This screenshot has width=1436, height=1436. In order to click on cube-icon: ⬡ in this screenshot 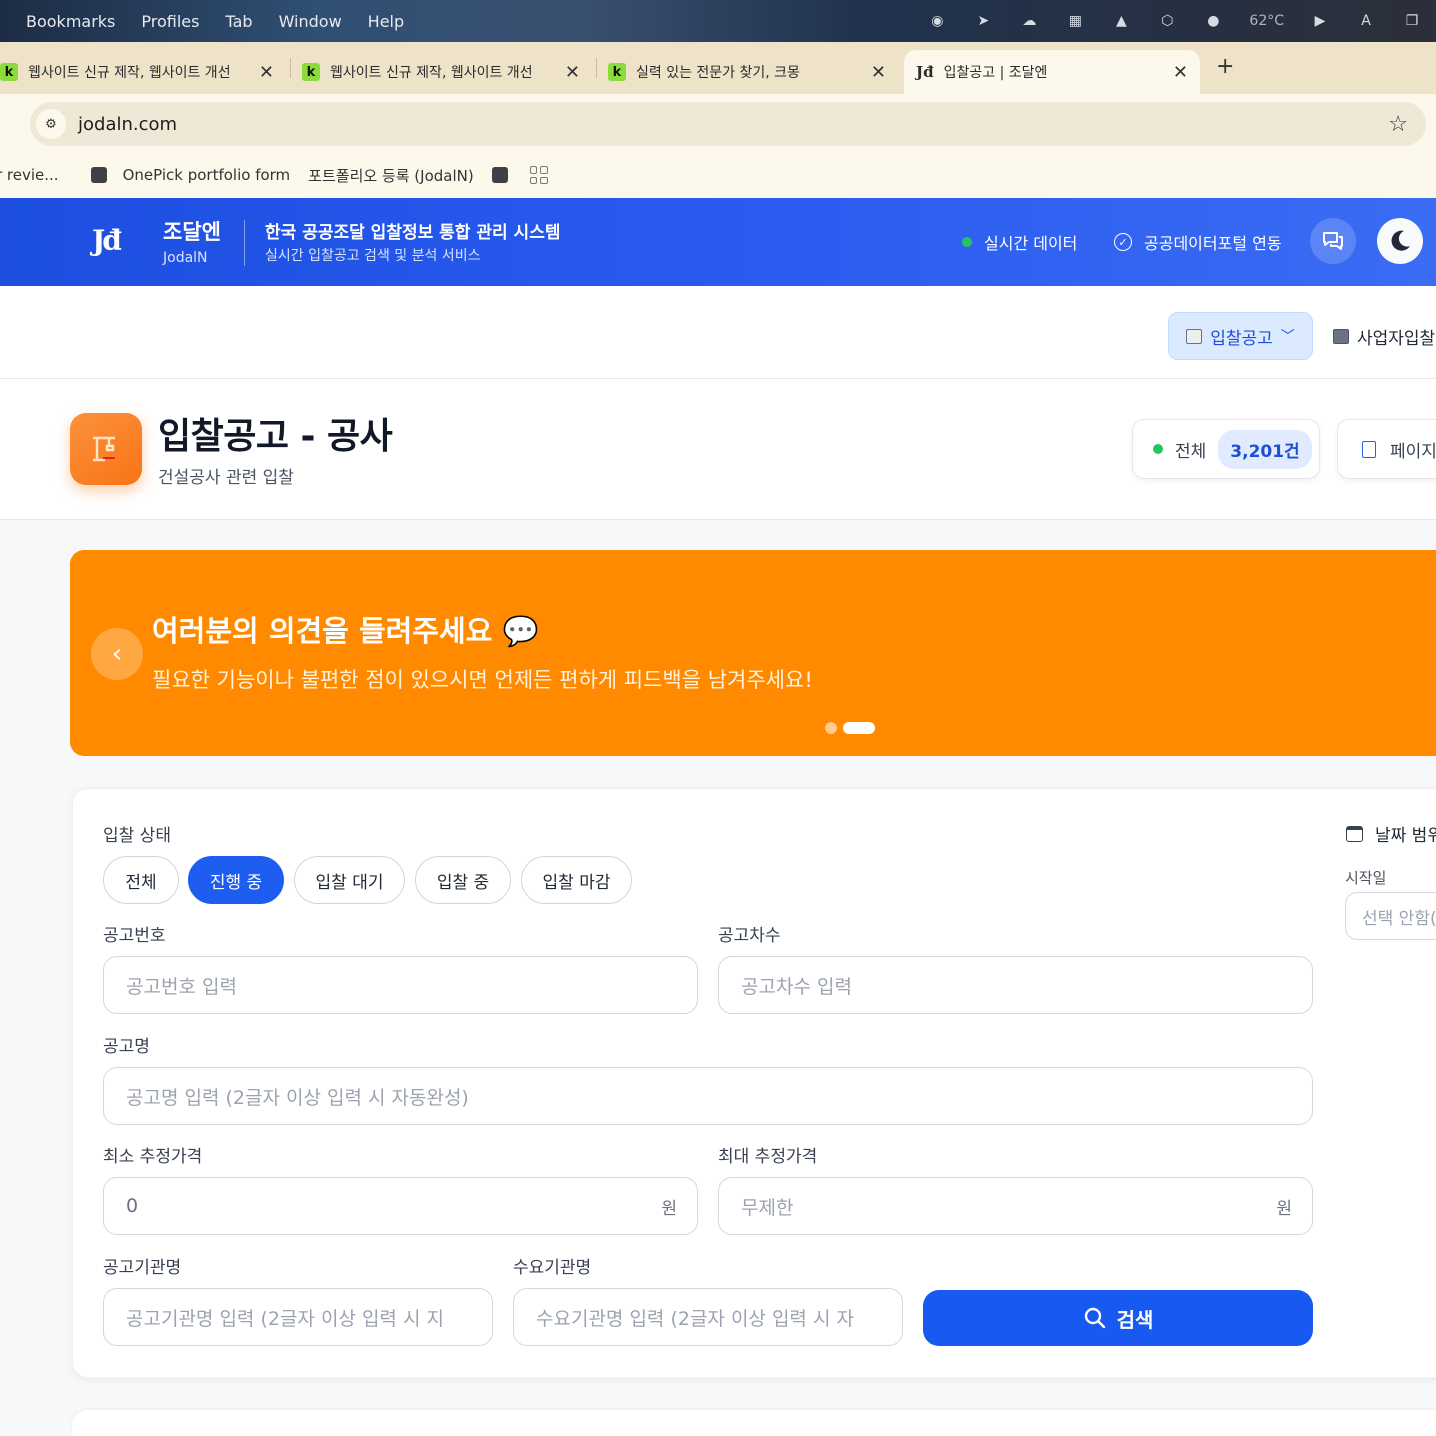, I will do `click(1167, 21)`.